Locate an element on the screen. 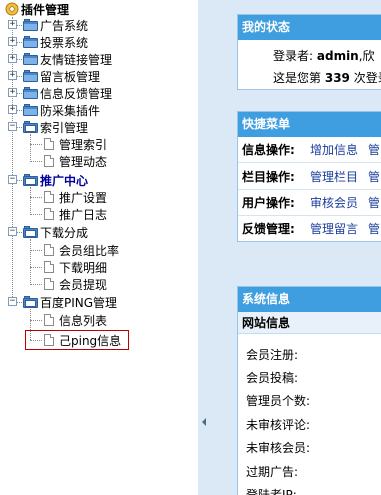 Image resolution: width=381 pixels, height=495 pixels. frame-splitter is located at coordinates (204, 247).